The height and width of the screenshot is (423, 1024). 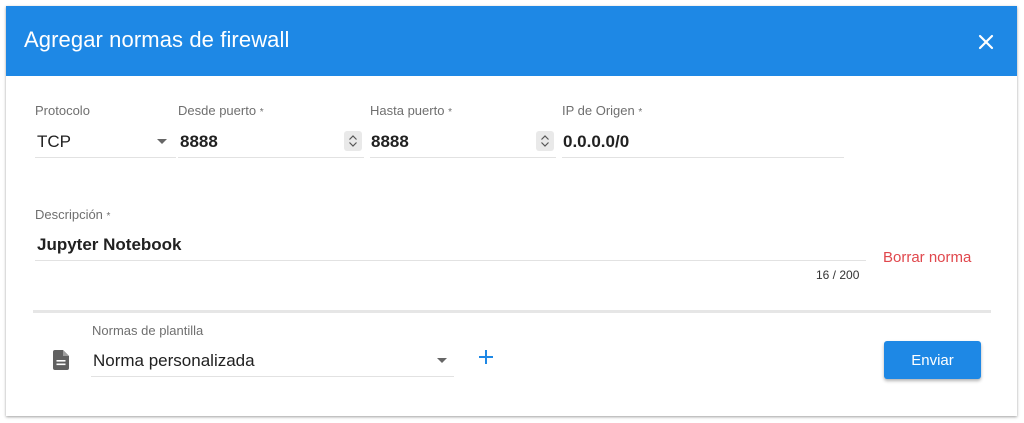 What do you see at coordinates (390, 142) in the screenshot?
I see `to-port-input: 8888` at bounding box center [390, 142].